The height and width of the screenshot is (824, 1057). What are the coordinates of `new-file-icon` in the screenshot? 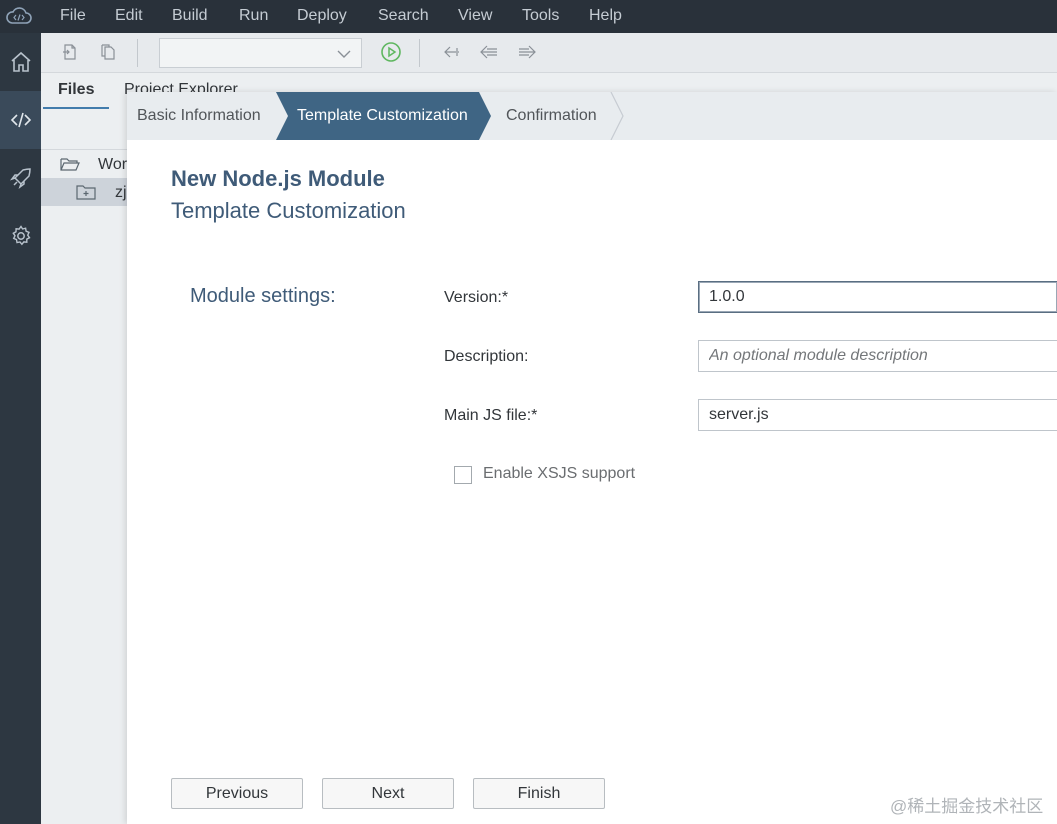 It's located at (70, 52).